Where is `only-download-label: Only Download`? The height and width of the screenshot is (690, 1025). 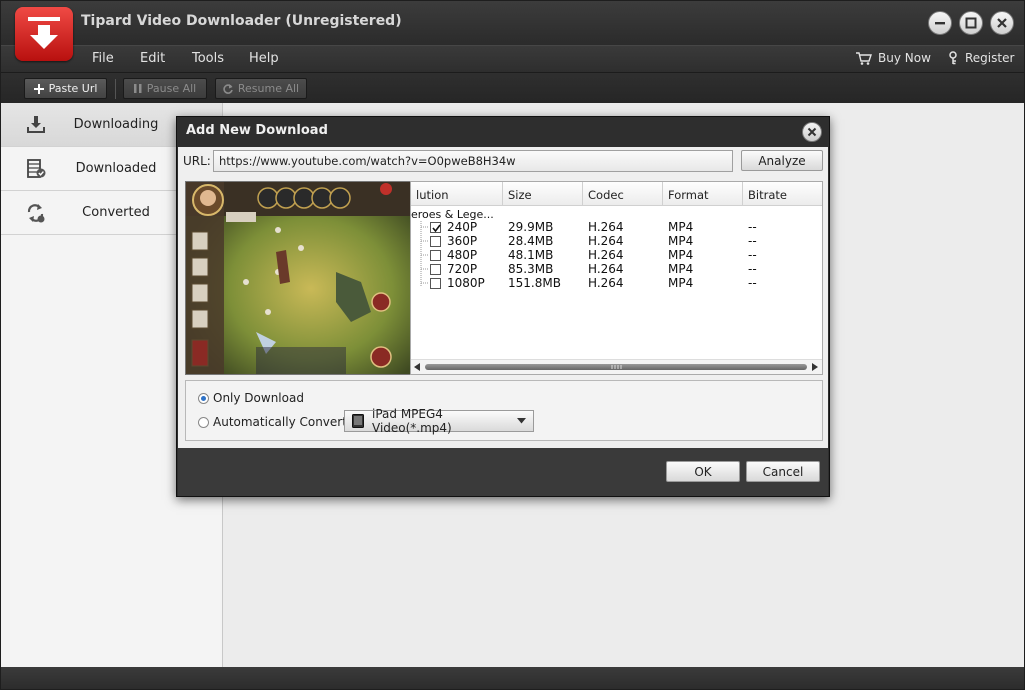
only-download-label: Only Download is located at coordinates (258, 398).